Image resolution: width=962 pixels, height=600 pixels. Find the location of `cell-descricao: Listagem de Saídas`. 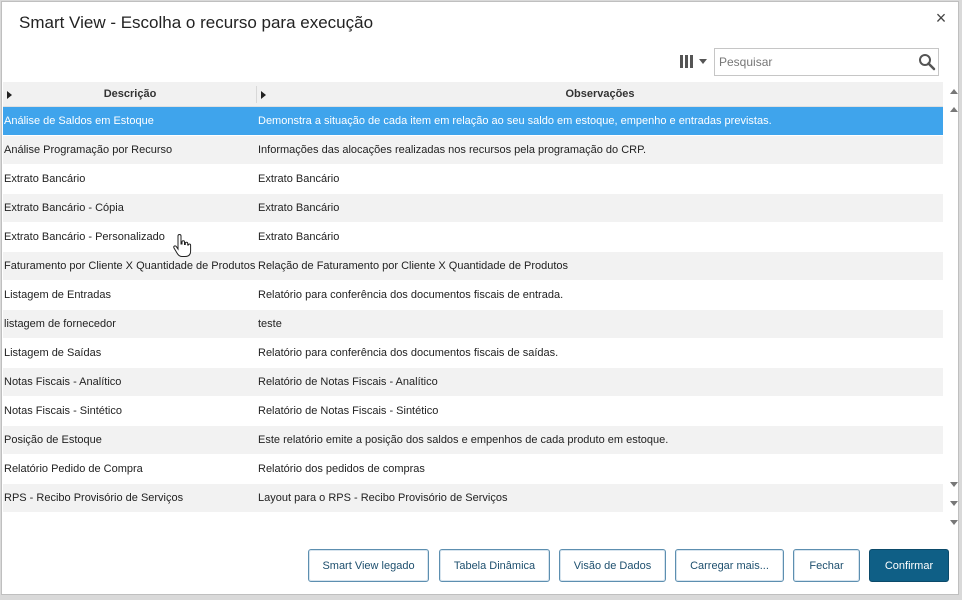

cell-descricao: Listagem de Saídas is located at coordinates (53, 353).